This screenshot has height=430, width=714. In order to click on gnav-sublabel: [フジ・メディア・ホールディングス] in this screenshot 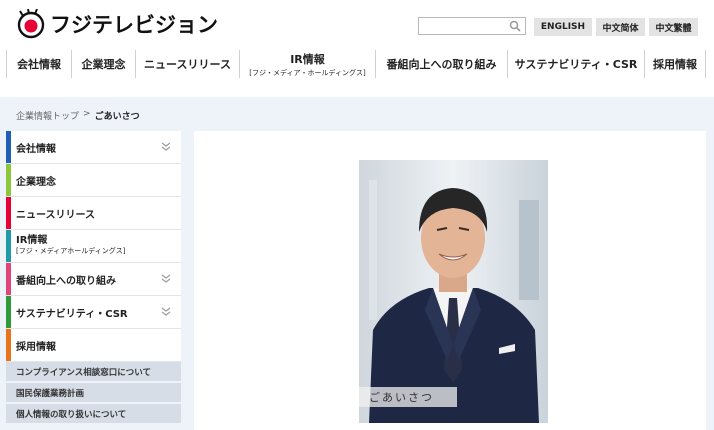, I will do `click(307, 72)`.